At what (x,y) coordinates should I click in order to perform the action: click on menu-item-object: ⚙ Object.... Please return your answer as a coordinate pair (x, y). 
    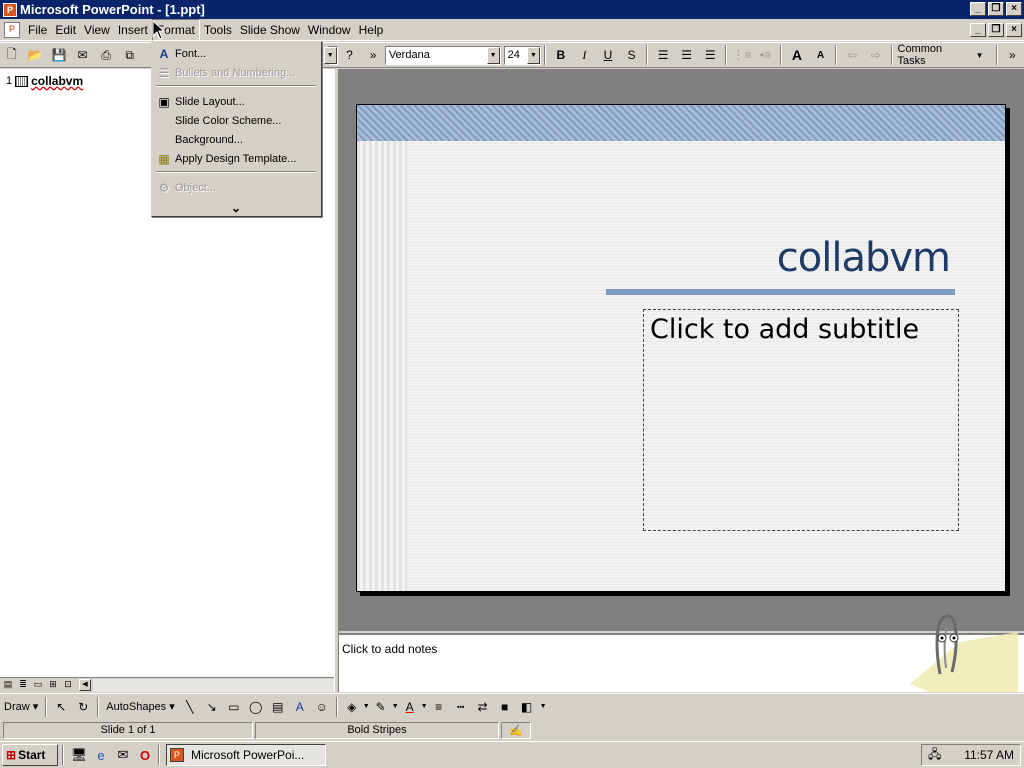
    Looking at the image, I should click on (236, 187).